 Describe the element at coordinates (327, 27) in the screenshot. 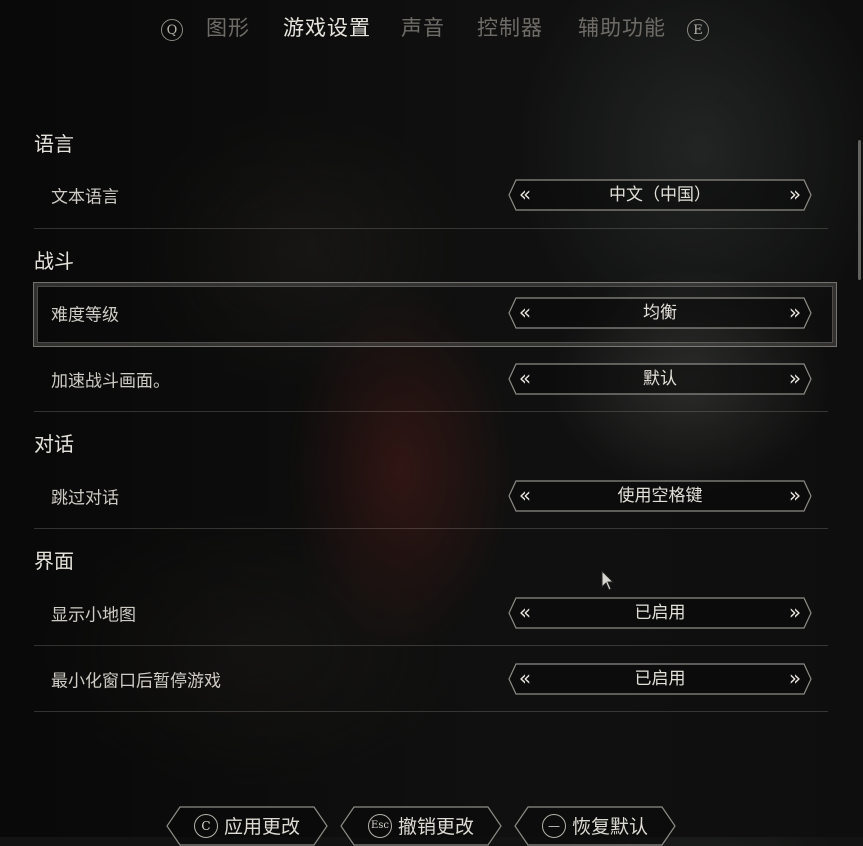

I see `tab-game-settings: 游戏设置` at that location.